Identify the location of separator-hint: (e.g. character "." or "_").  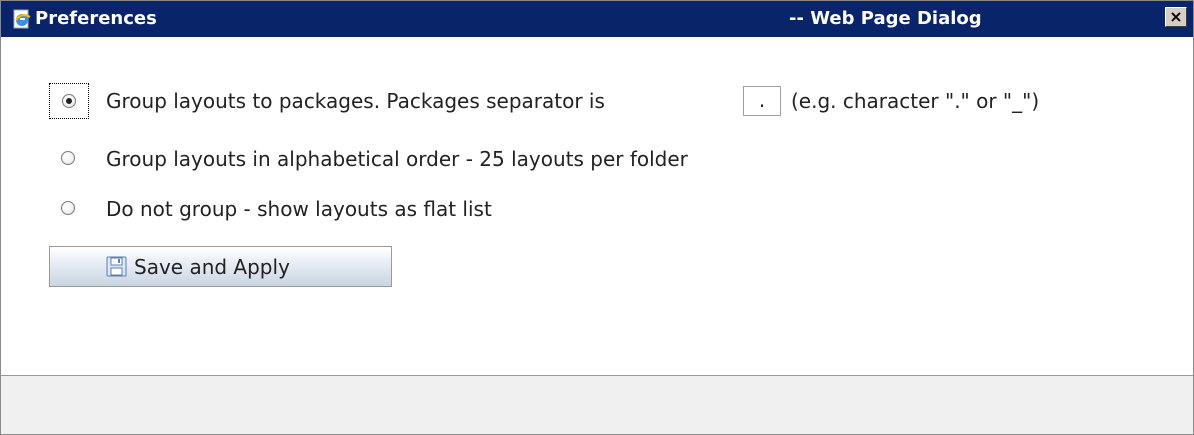
(915, 101).